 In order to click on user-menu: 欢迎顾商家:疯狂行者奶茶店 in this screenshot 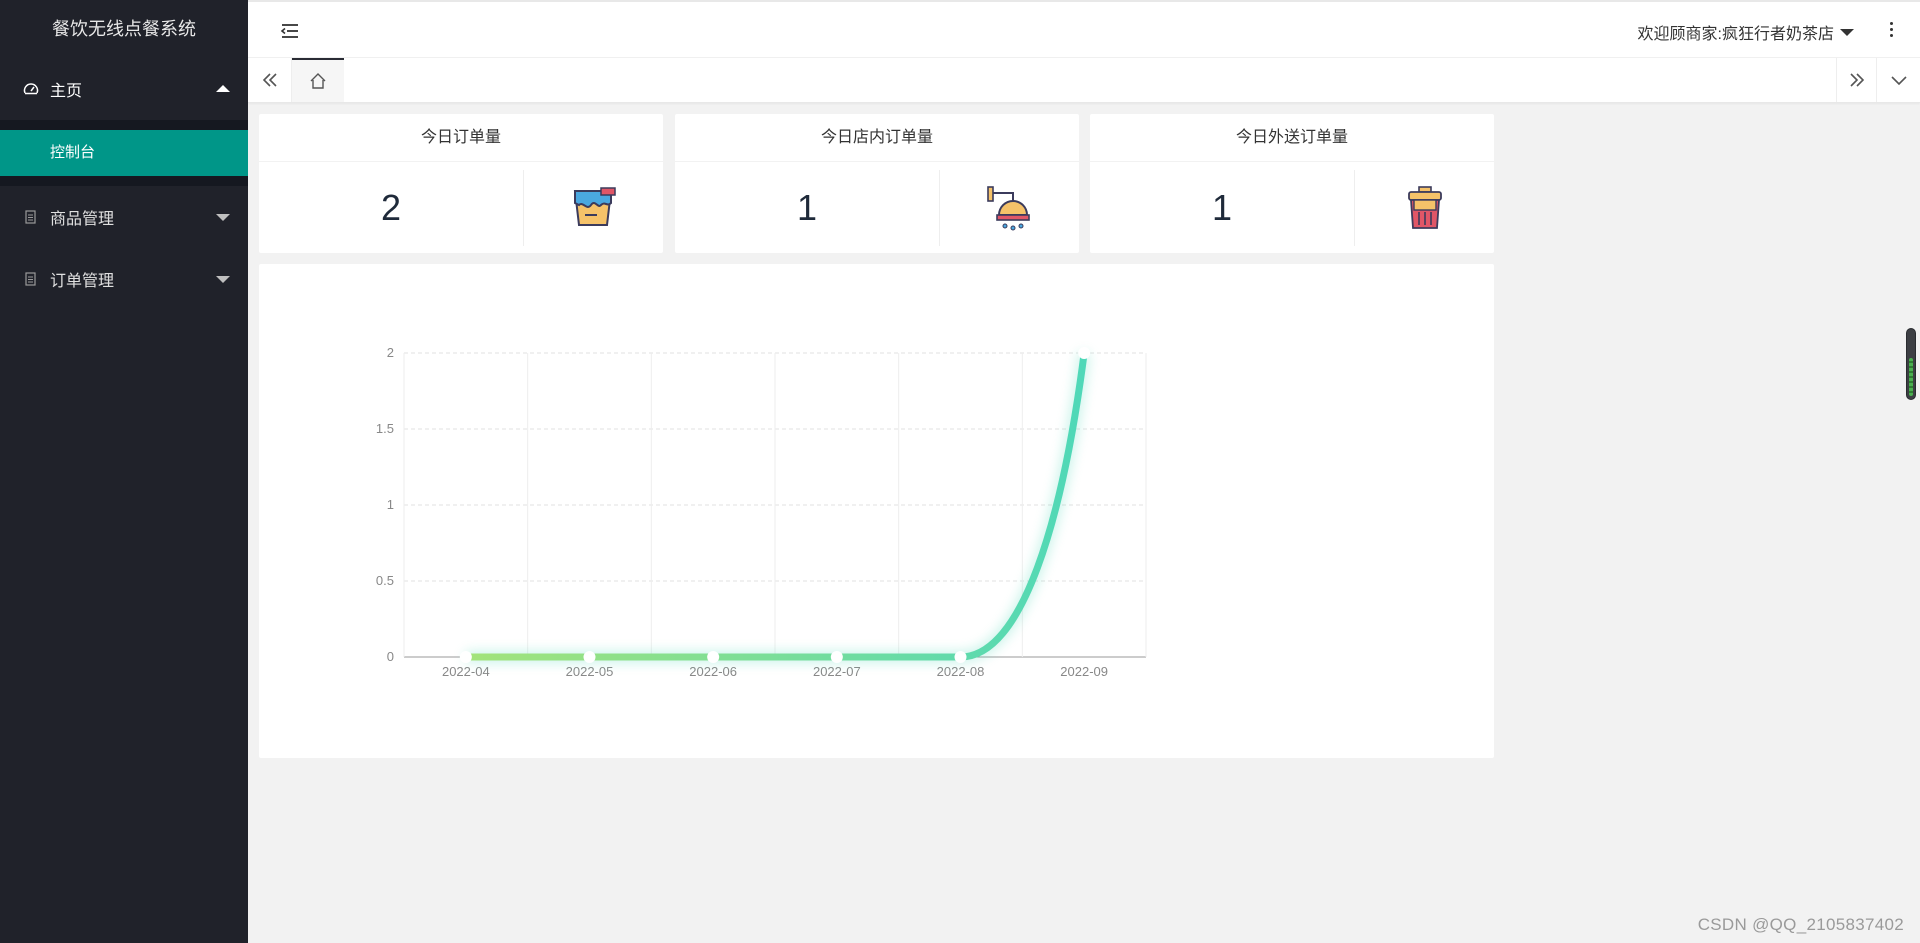, I will do `click(1746, 32)`.